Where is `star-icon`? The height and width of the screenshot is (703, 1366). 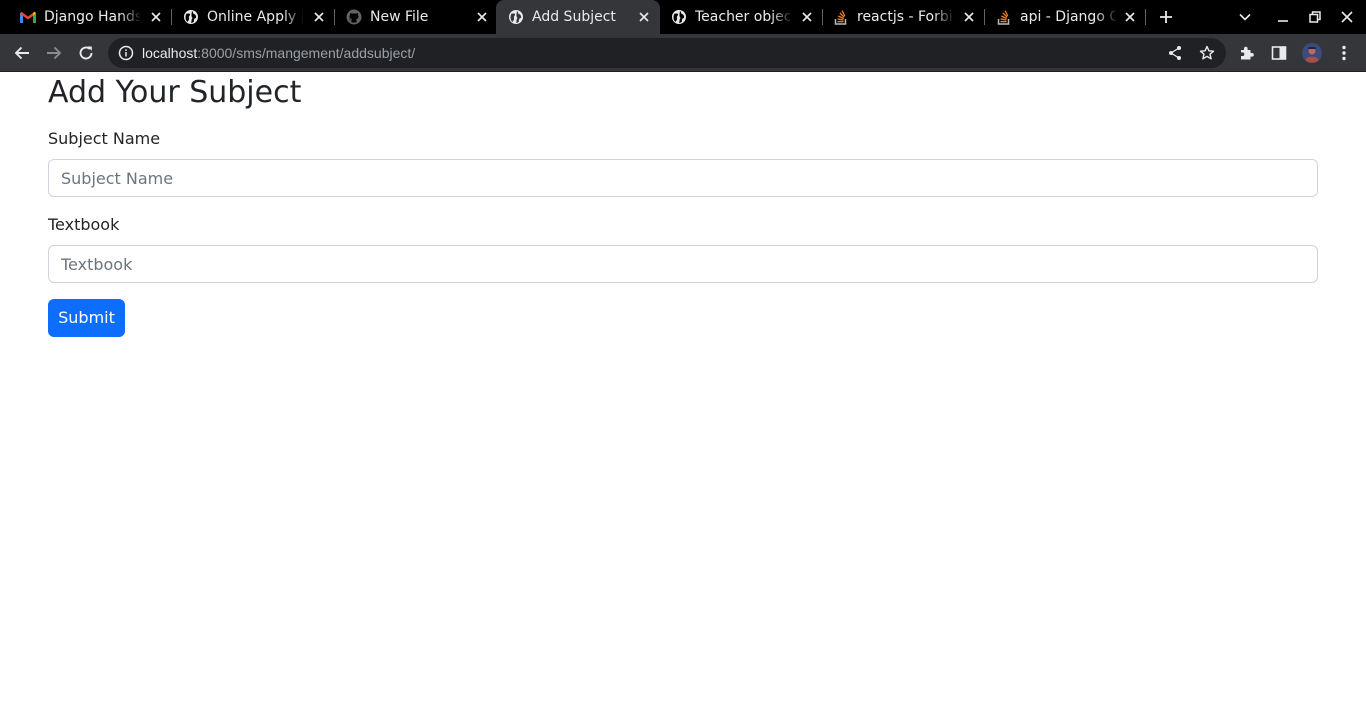
star-icon is located at coordinates (1207, 53).